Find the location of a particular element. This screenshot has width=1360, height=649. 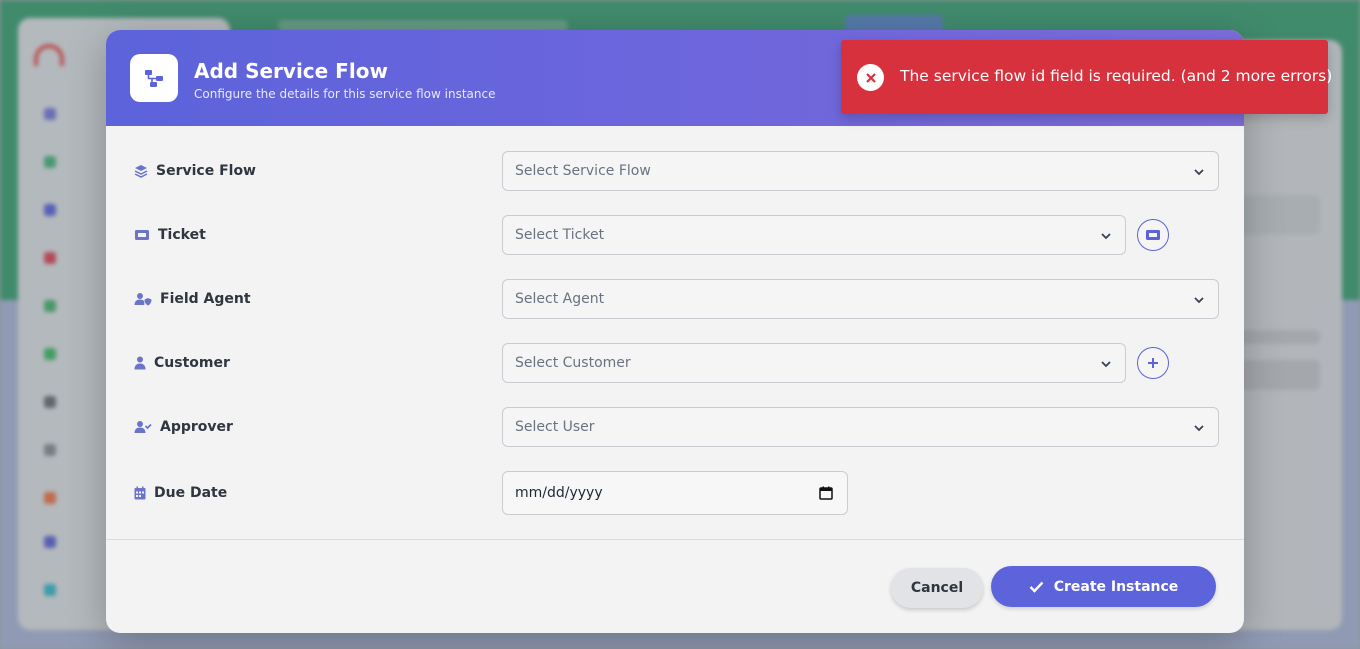

ticket-label-text: Ticket is located at coordinates (182, 235).